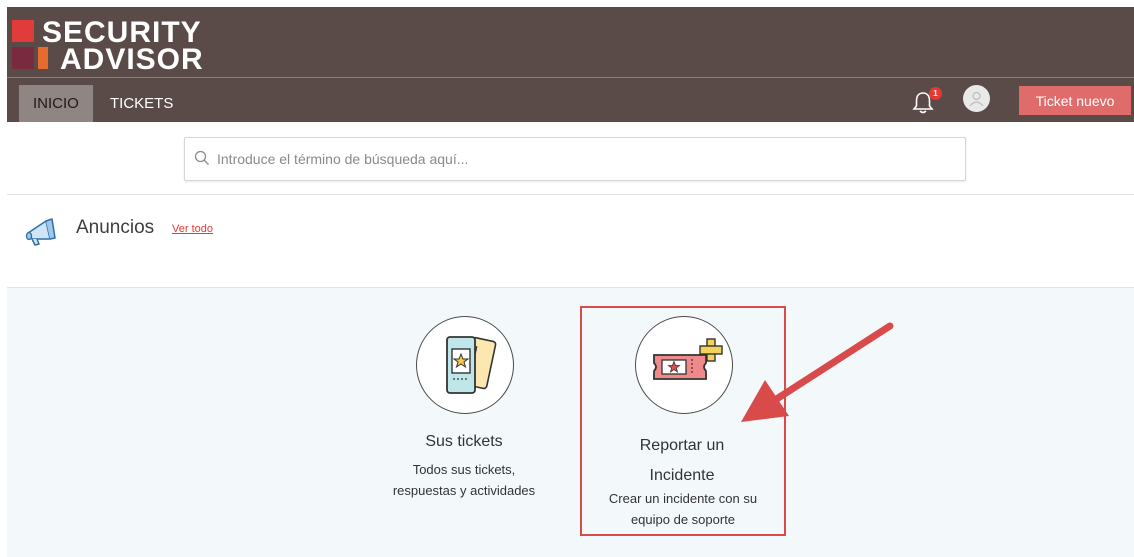 This screenshot has width=1134, height=557. What do you see at coordinates (817, 372) in the screenshot?
I see `pointer-arrow` at bounding box center [817, 372].